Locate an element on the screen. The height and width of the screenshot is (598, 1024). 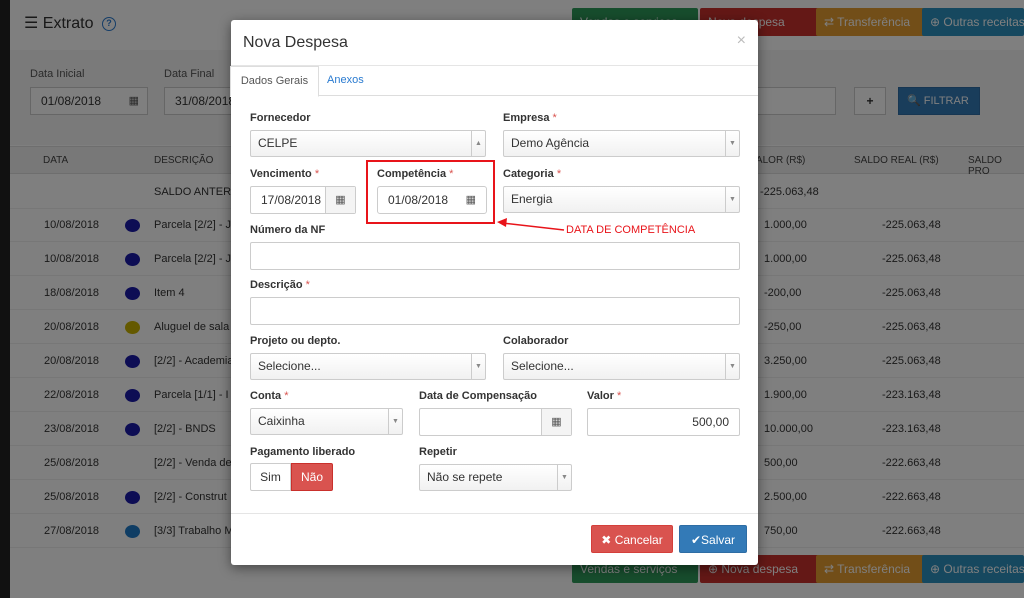
save-button: ✔Salvar is located at coordinates (713, 539).